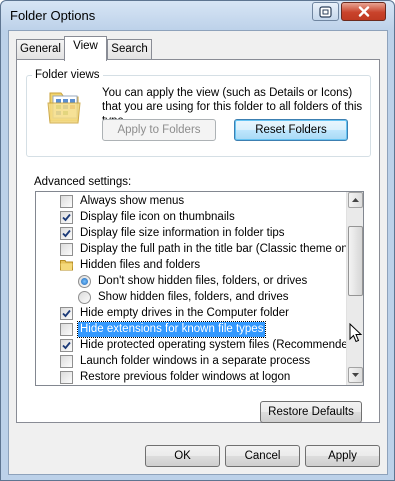  I want to click on help-button, so click(325, 11).